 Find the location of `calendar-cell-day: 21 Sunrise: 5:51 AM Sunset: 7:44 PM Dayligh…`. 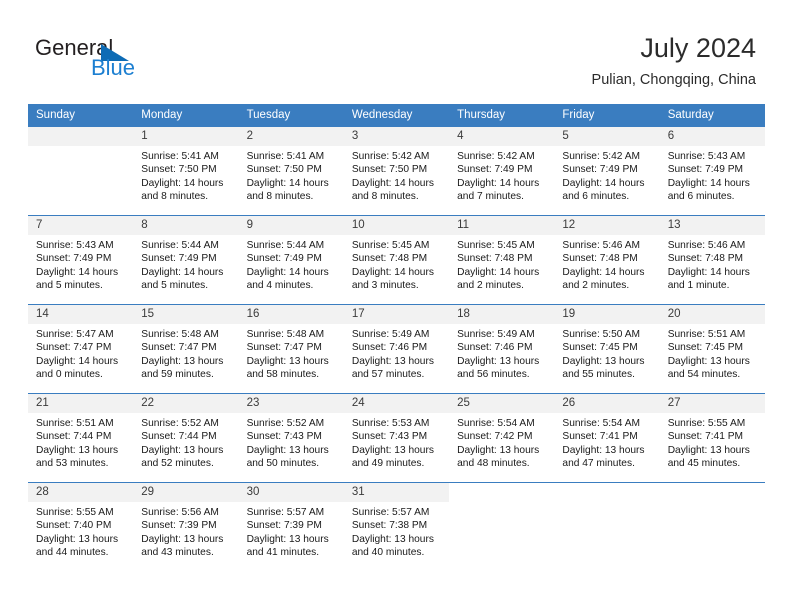

calendar-cell-day: 21 Sunrise: 5:51 AM Sunset: 7:44 PM Dayligh… is located at coordinates (81, 438).